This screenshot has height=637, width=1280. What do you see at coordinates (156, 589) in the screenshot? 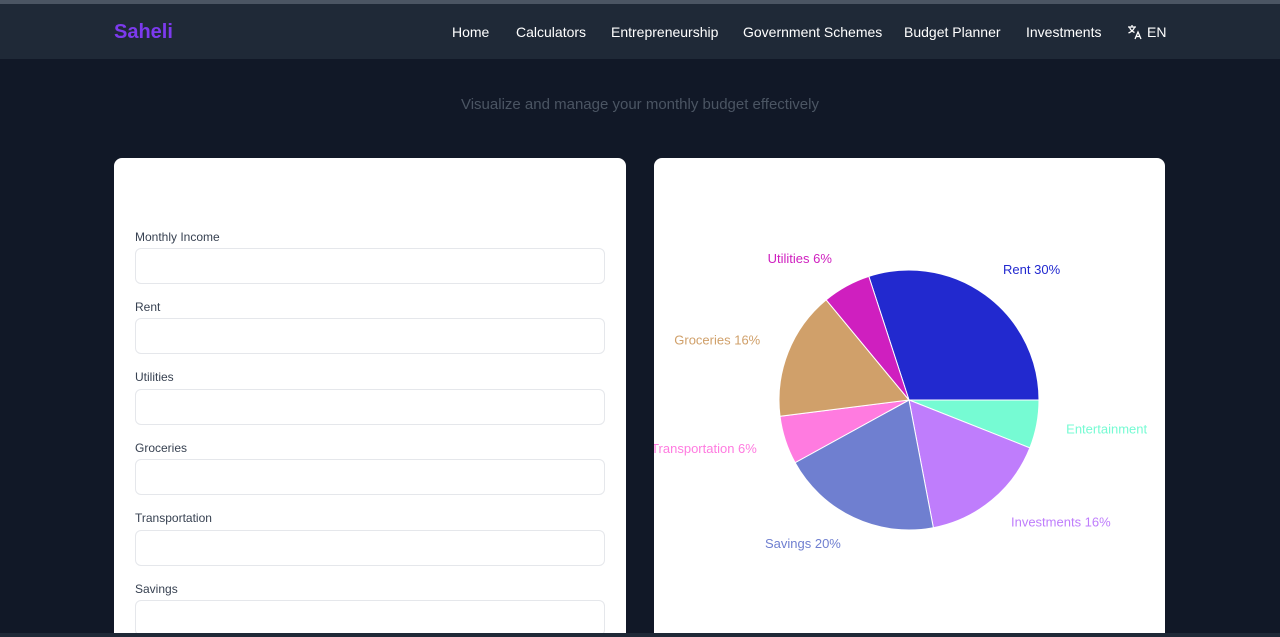
I see `savings-label: Savings` at bounding box center [156, 589].